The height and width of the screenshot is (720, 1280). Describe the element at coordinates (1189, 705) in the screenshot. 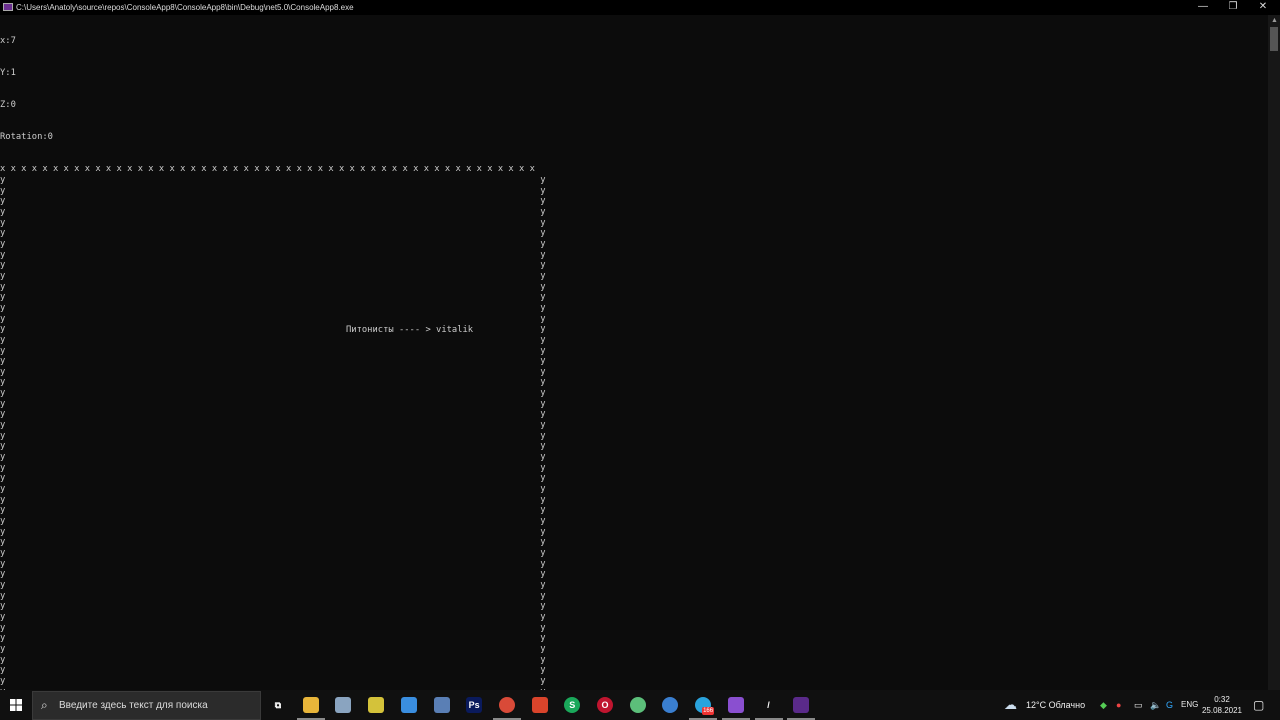

I see `language-indicator: ENG` at that location.